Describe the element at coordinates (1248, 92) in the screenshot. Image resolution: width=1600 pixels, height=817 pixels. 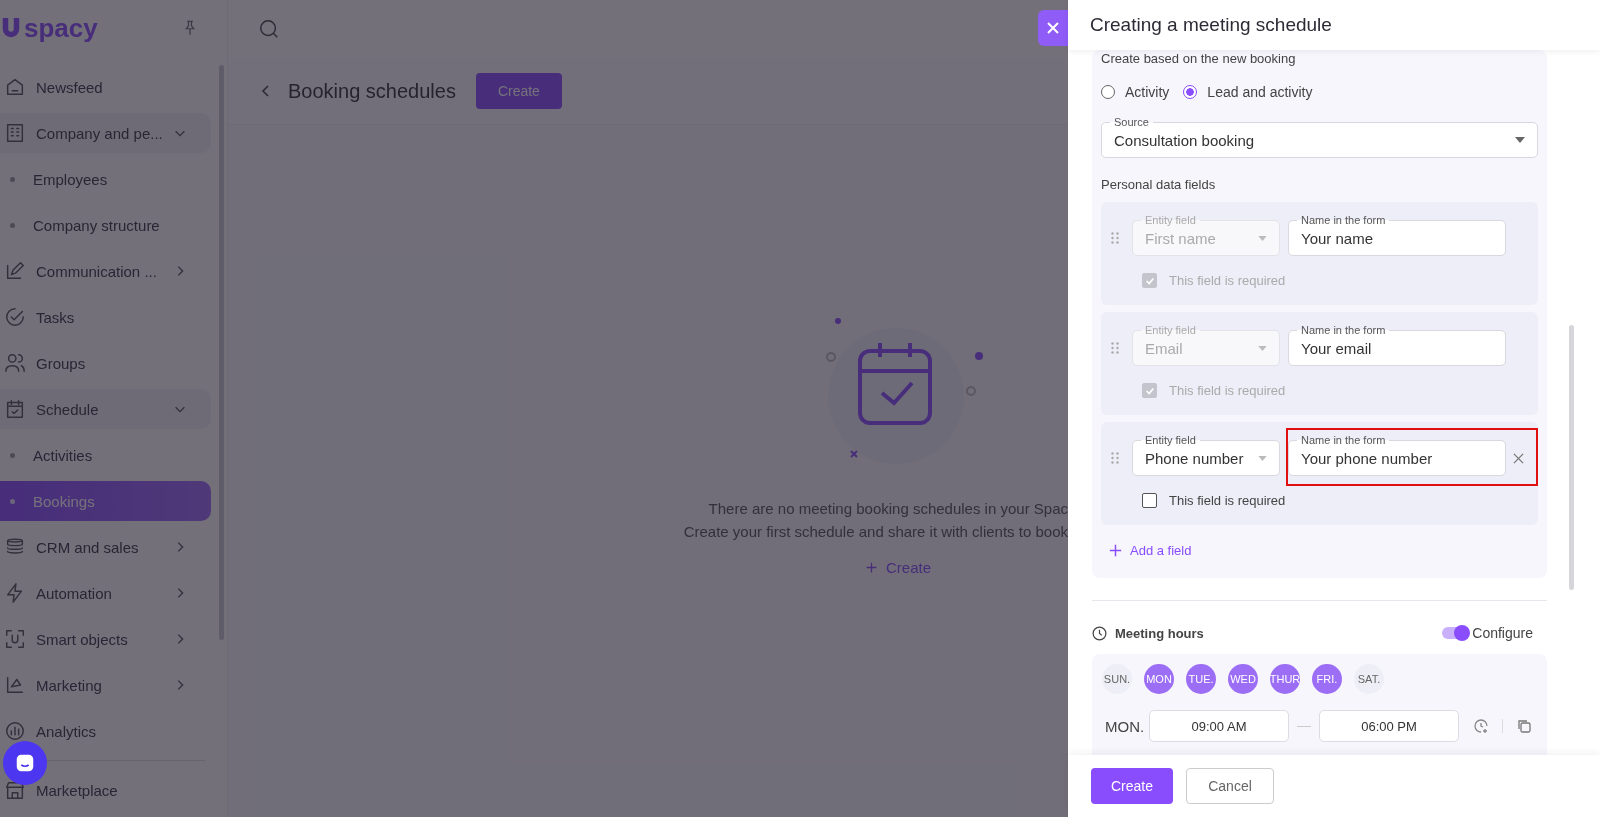
I see `radio-option: Lead and activity` at that location.